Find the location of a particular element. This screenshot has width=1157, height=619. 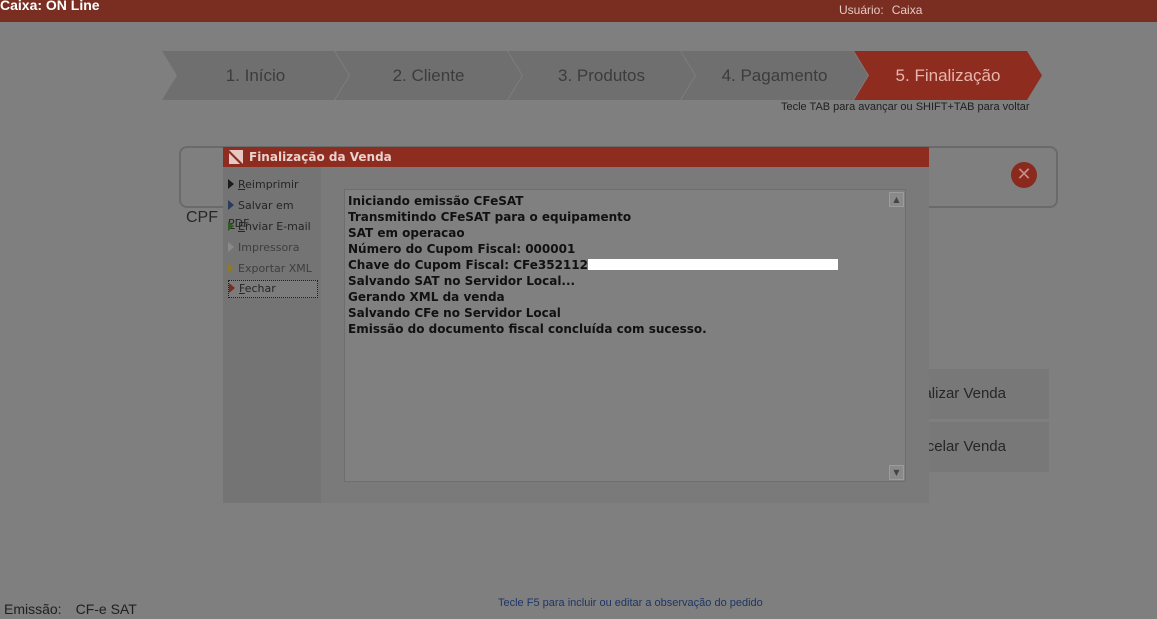

app-title: Caixa: ON Line is located at coordinates (50, 6).